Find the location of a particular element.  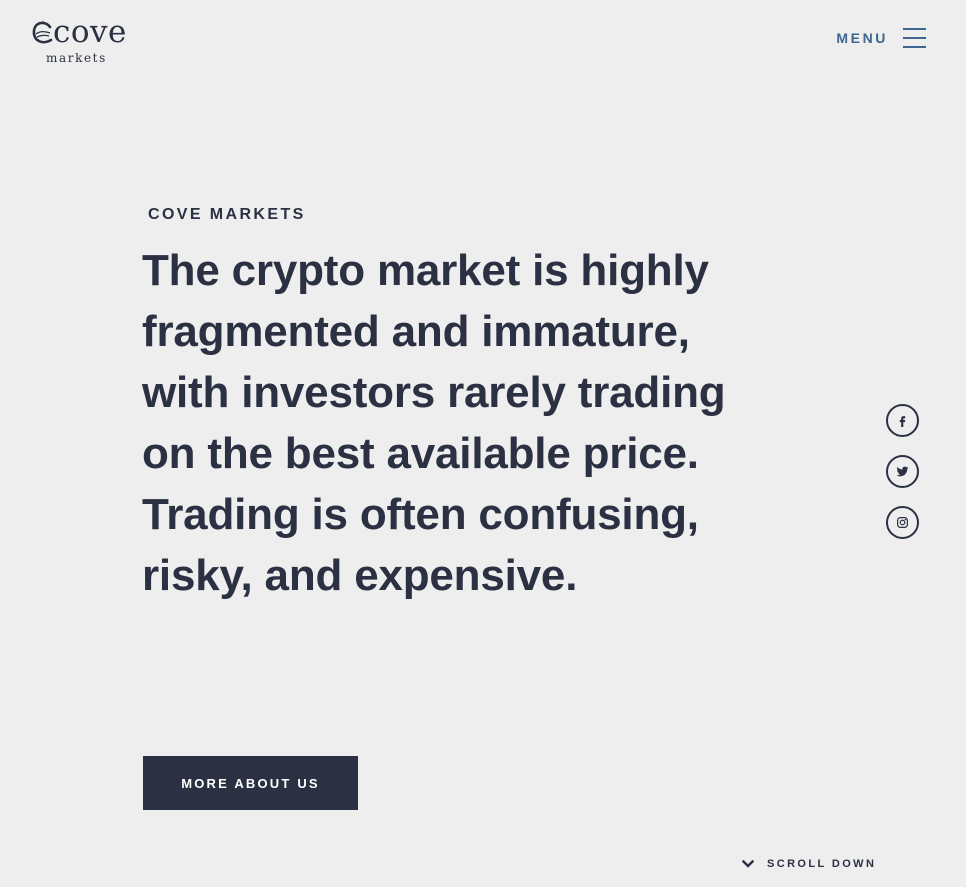

chevron-down-icon is located at coordinates (748, 864).